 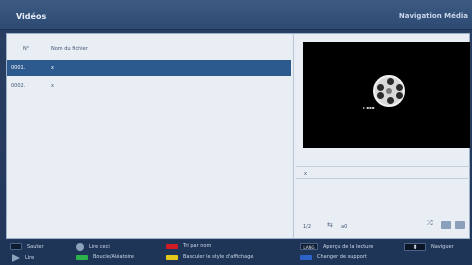 What do you see at coordinates (442, 247) in the screenshot?
I see `legend-navigate-label: Naviguer` at bounding box center [442, 247].